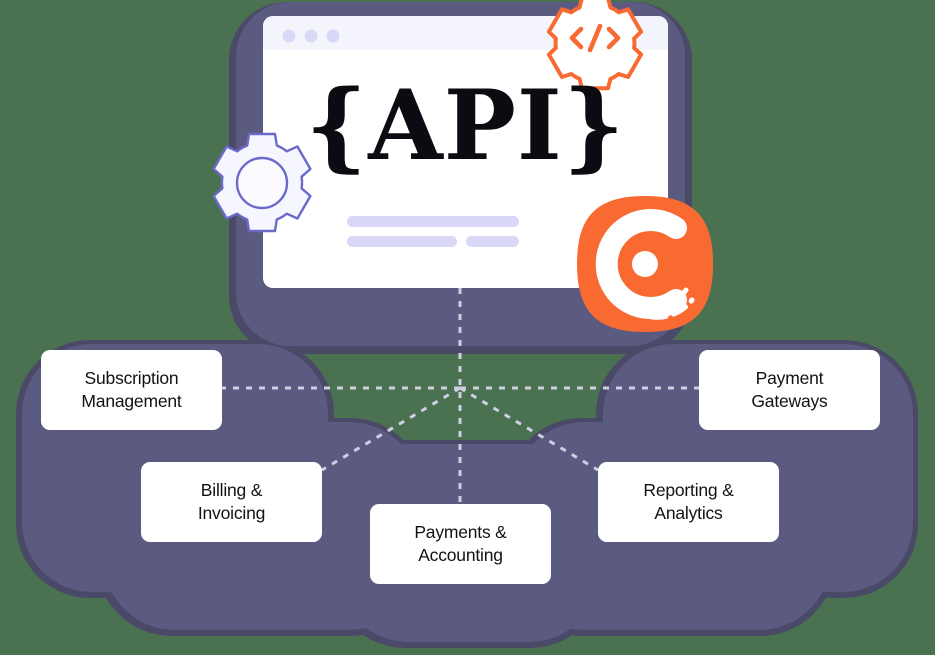  I want to click on node-label-billing-invoicing: Billing & Invoicing, so click(231, 501).